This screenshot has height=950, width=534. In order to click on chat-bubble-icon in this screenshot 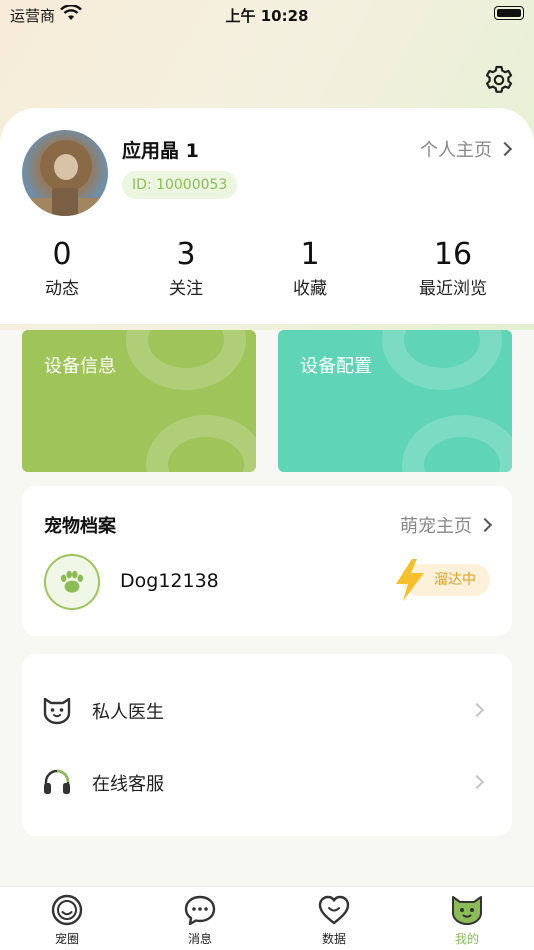, I will do `click(200, 910)`.